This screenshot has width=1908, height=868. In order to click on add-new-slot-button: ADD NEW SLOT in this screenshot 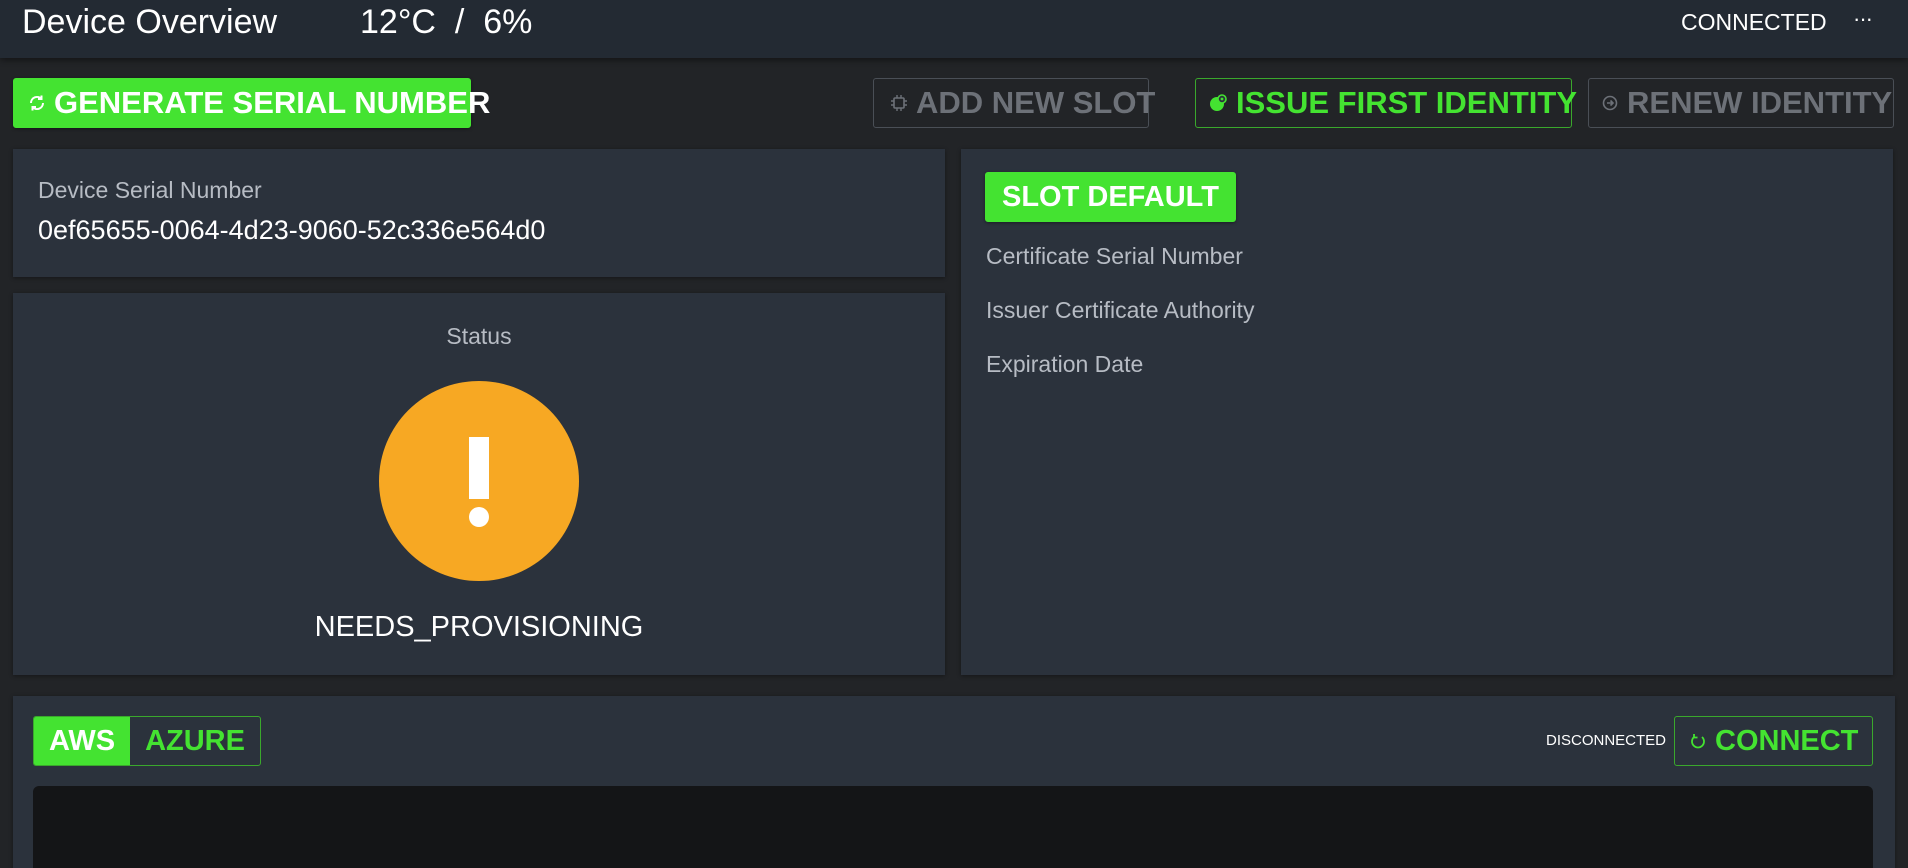, I will do `click(1014, 103)`.